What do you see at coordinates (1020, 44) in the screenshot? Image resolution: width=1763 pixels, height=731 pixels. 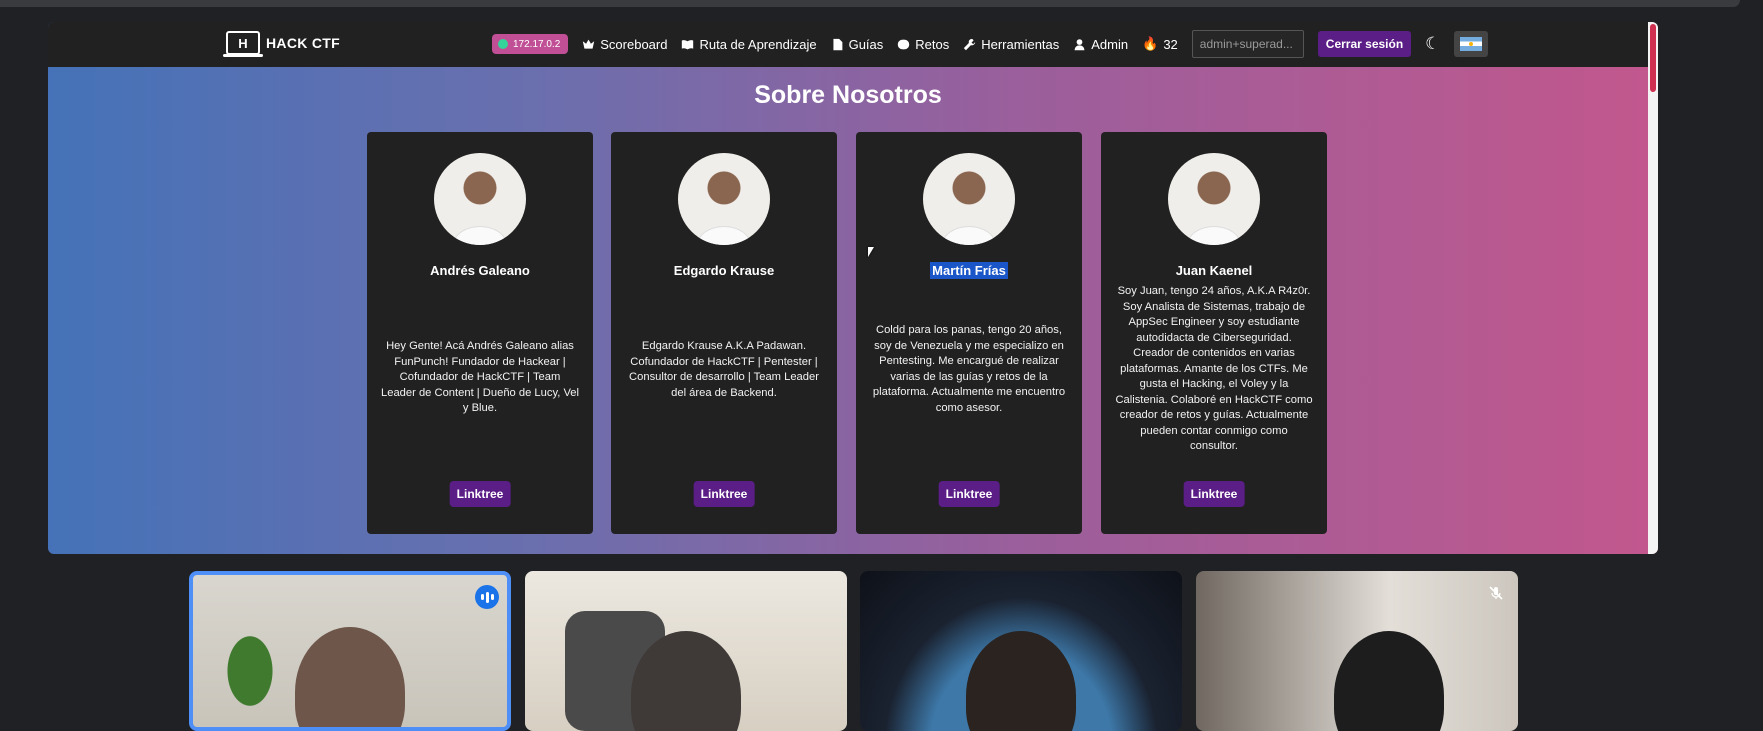 I see `nav-herramientas-label: Herramientas` at bounding box center [1020, 44].